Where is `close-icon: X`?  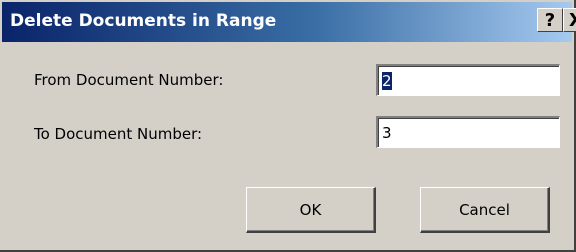 close-icon: X is located at coordinates (572, 20).